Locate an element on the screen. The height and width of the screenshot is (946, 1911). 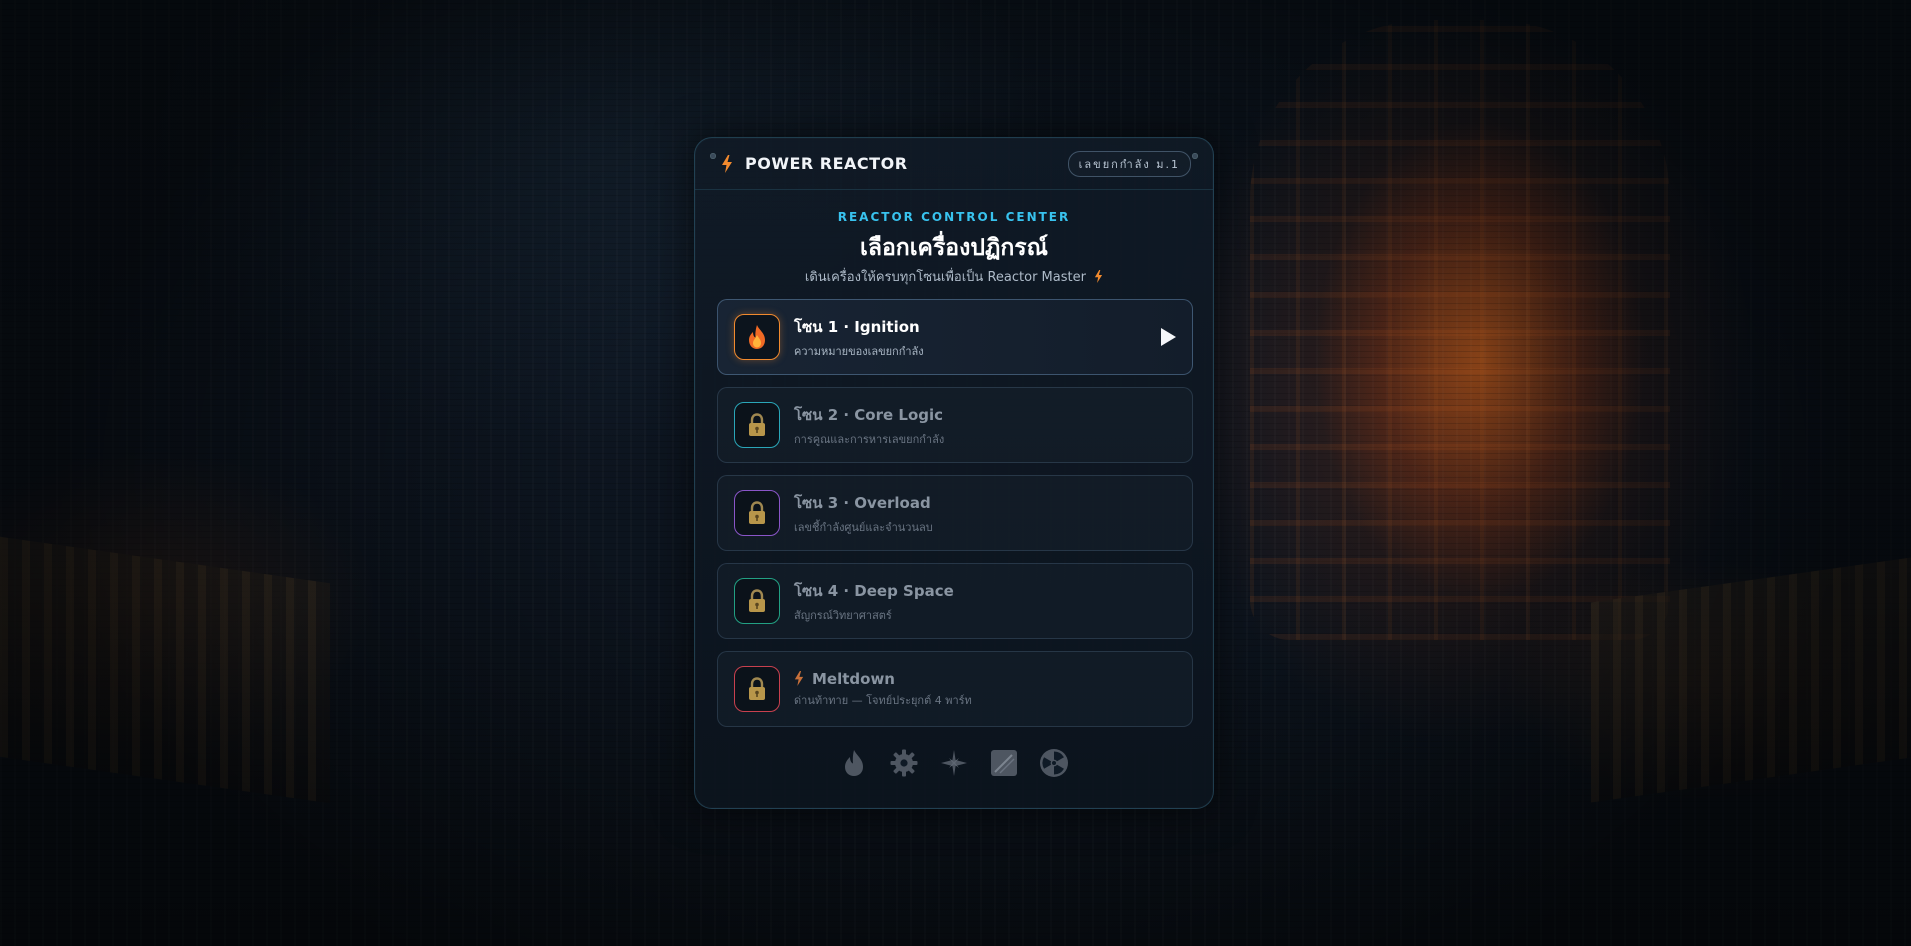
medal-tray is located at coordinates (954, 763).